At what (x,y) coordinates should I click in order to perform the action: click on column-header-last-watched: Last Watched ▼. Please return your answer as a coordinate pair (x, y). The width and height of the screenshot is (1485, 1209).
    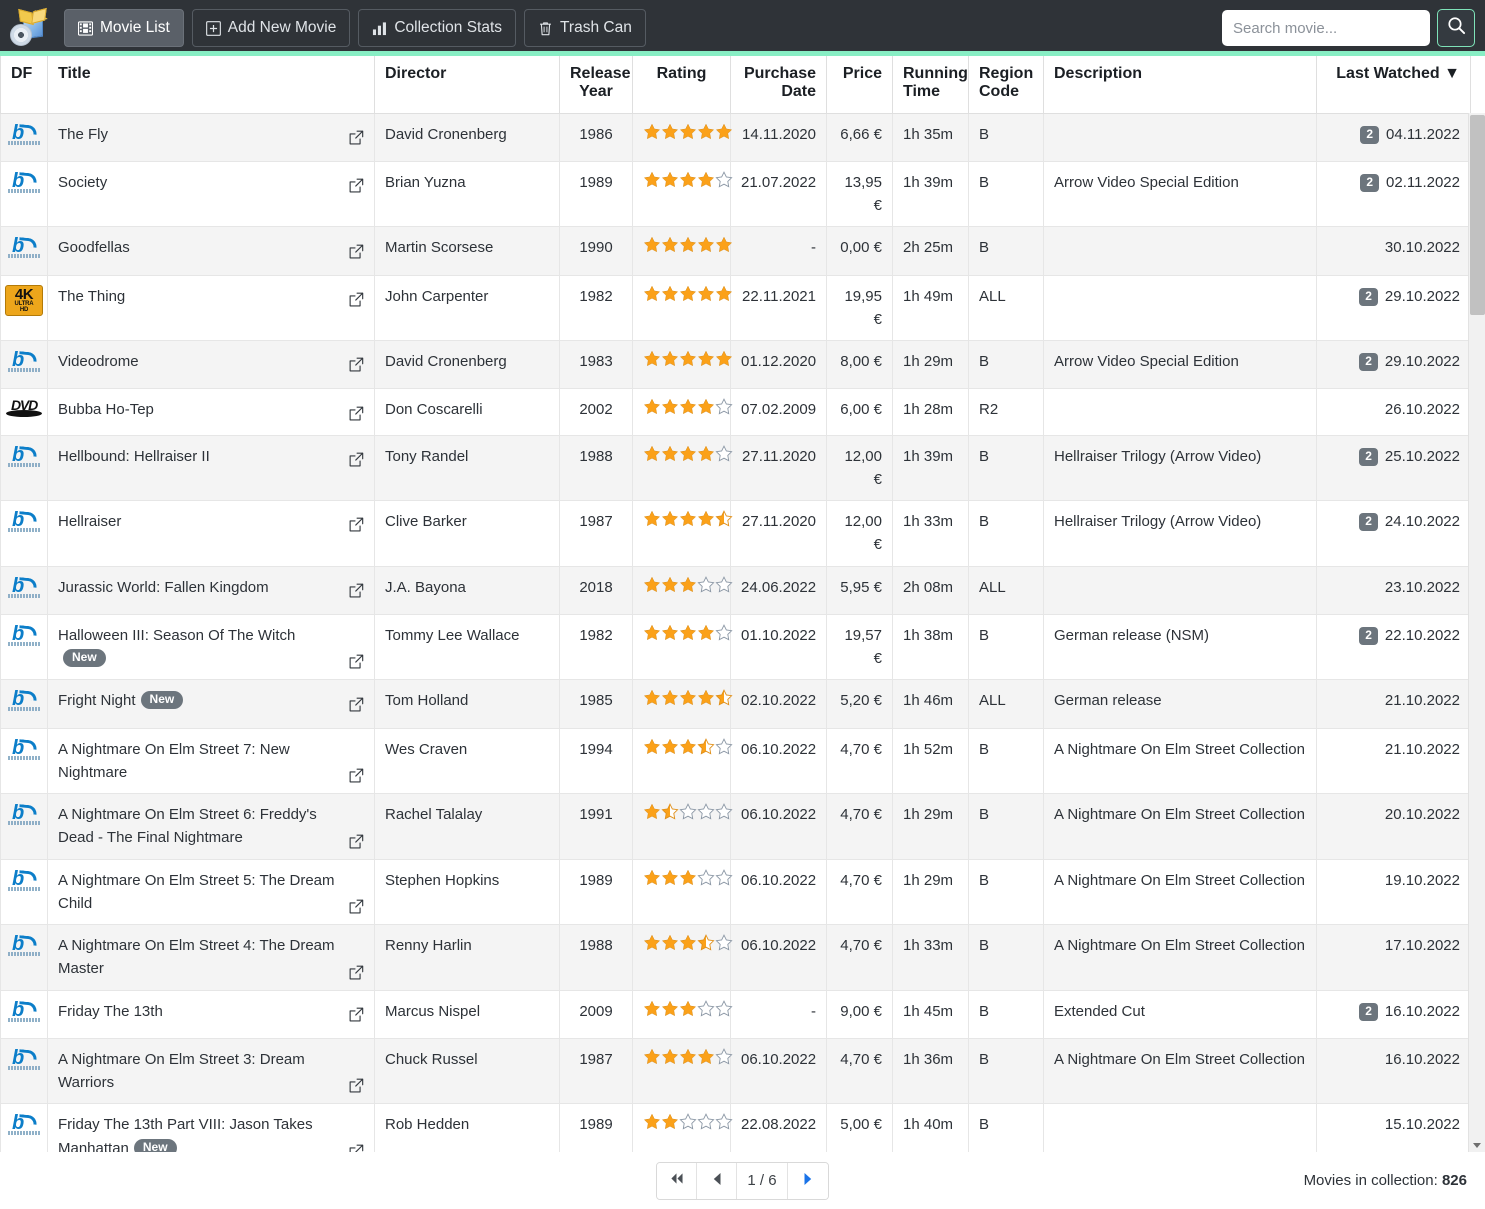
    Looking at the image, I should click on (1393, 85).